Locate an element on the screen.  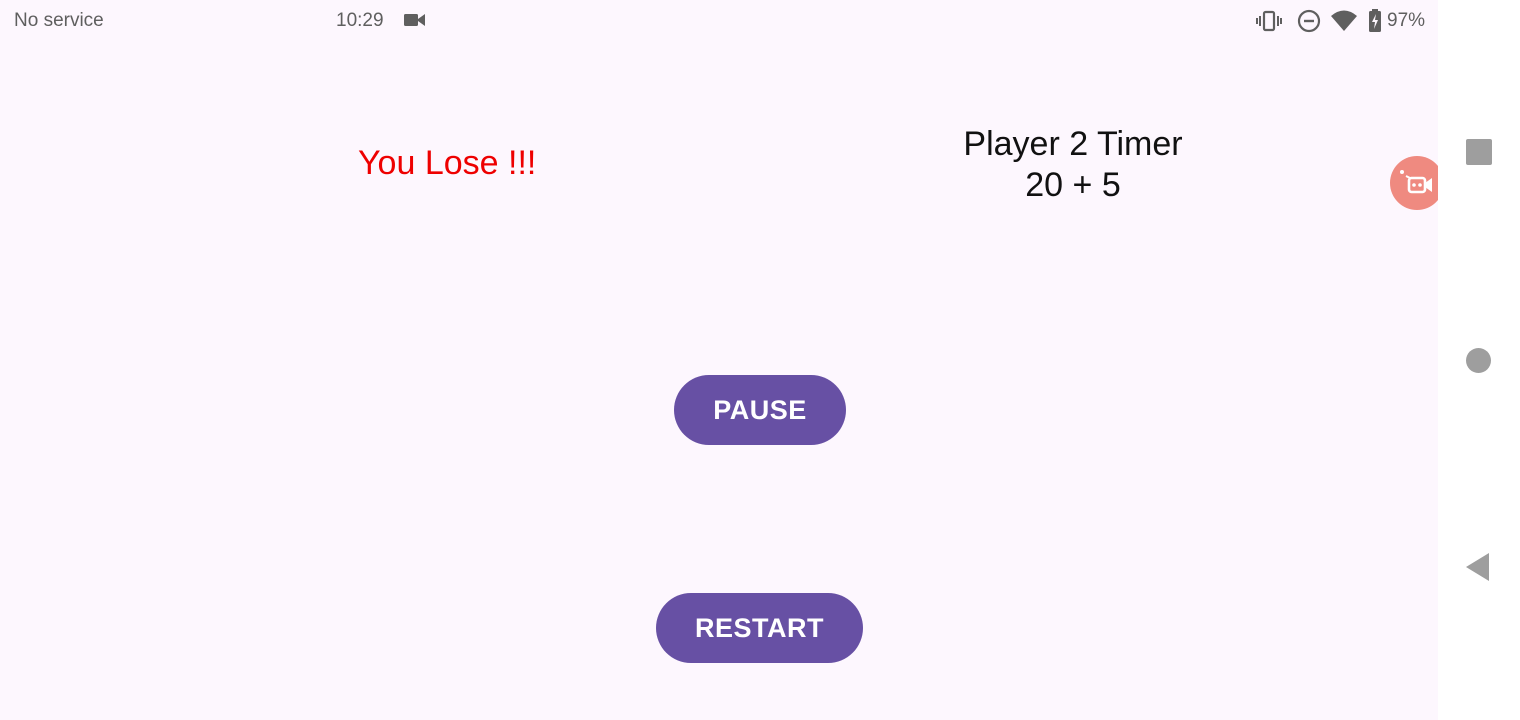
screen-recorder-bubble is located at coordinates (1417, 183).